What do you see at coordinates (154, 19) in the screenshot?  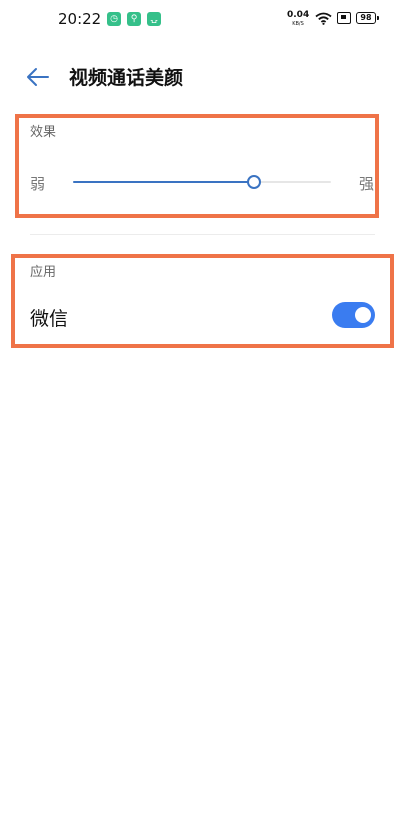 I see `cart-notification-icon: ⍽` at bounding box center [154, 19].